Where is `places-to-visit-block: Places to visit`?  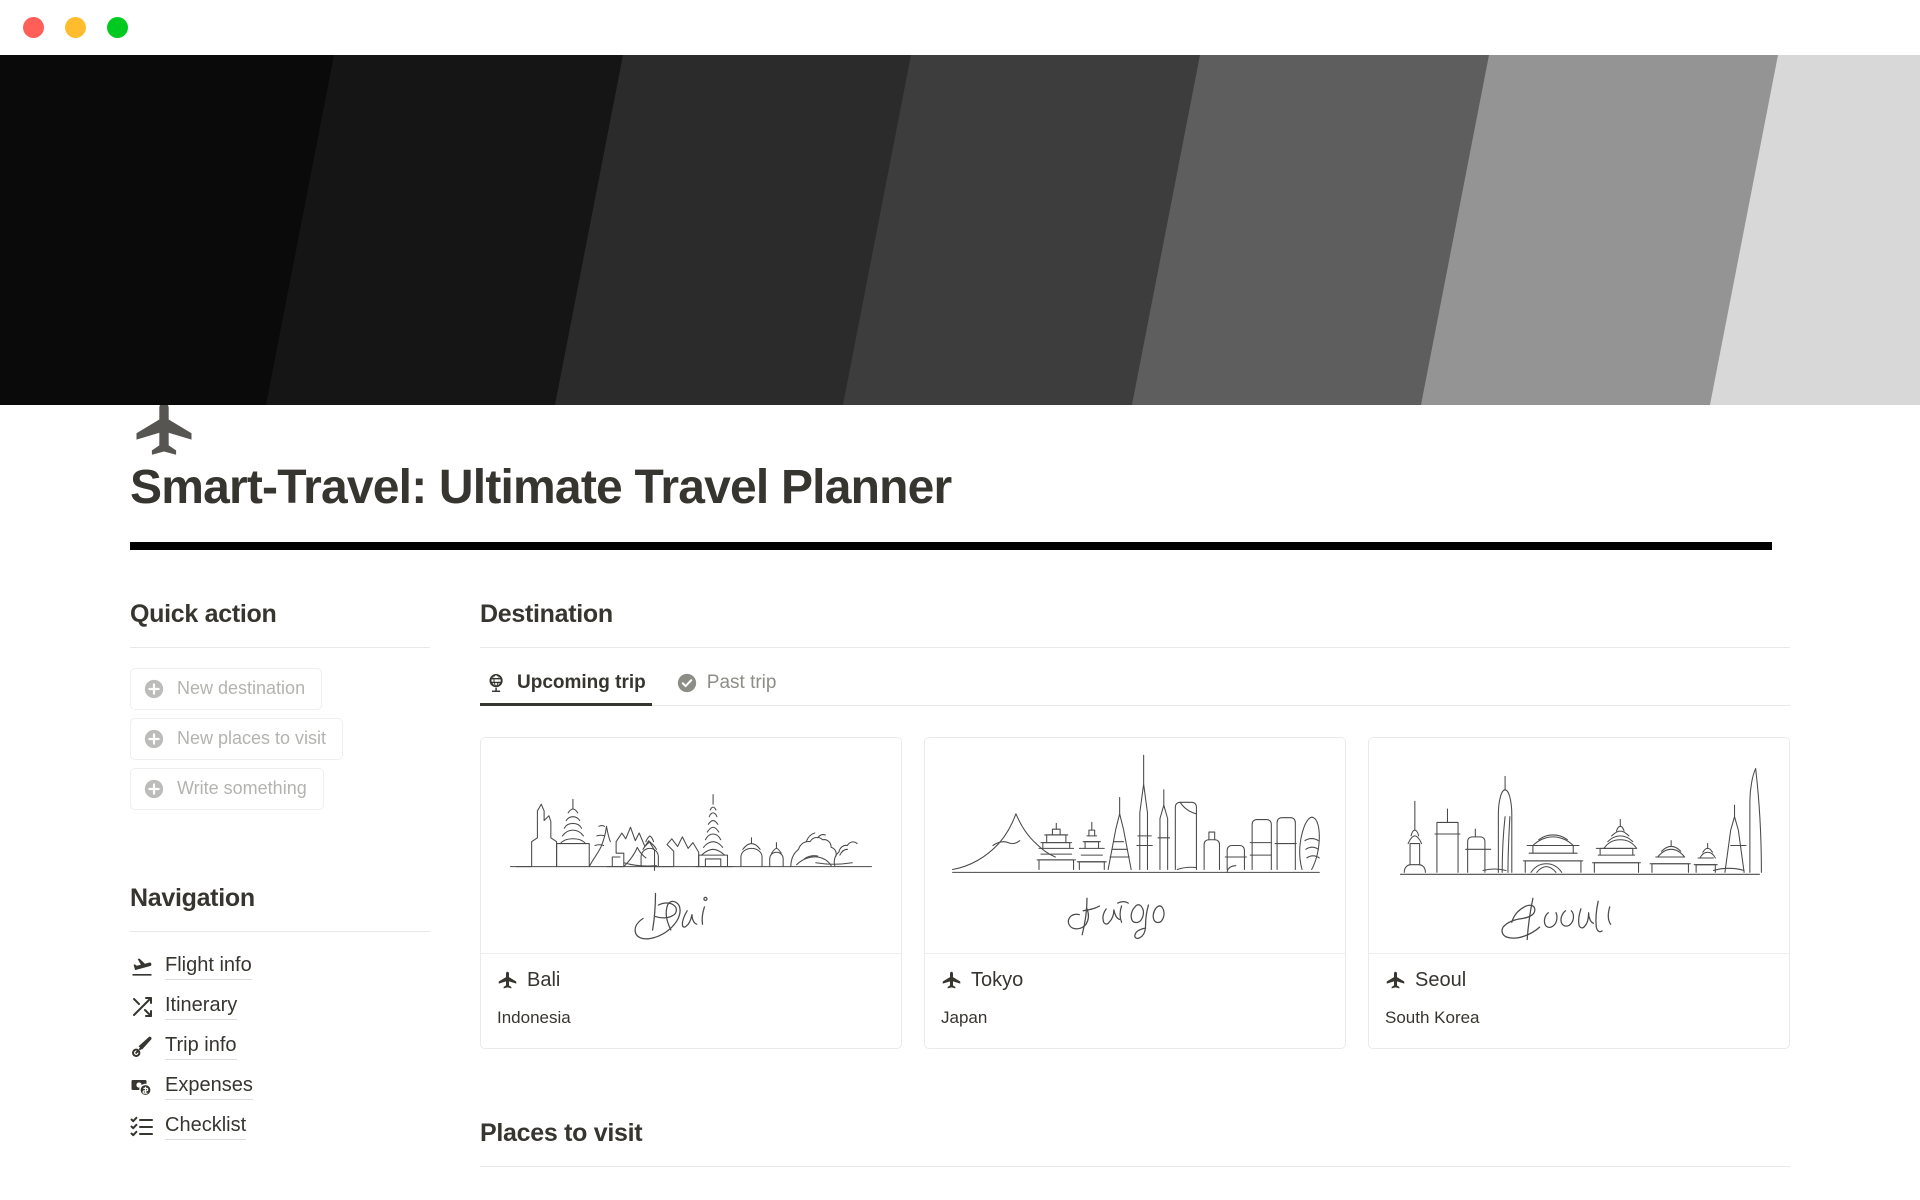
places-to-visit-block: Places to visit is located at coordinates (1135, 1143).